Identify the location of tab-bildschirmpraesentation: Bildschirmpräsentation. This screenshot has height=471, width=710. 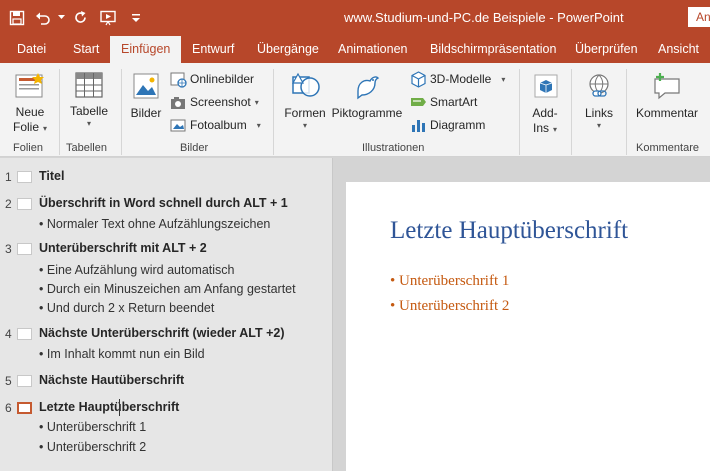
(493, 49).